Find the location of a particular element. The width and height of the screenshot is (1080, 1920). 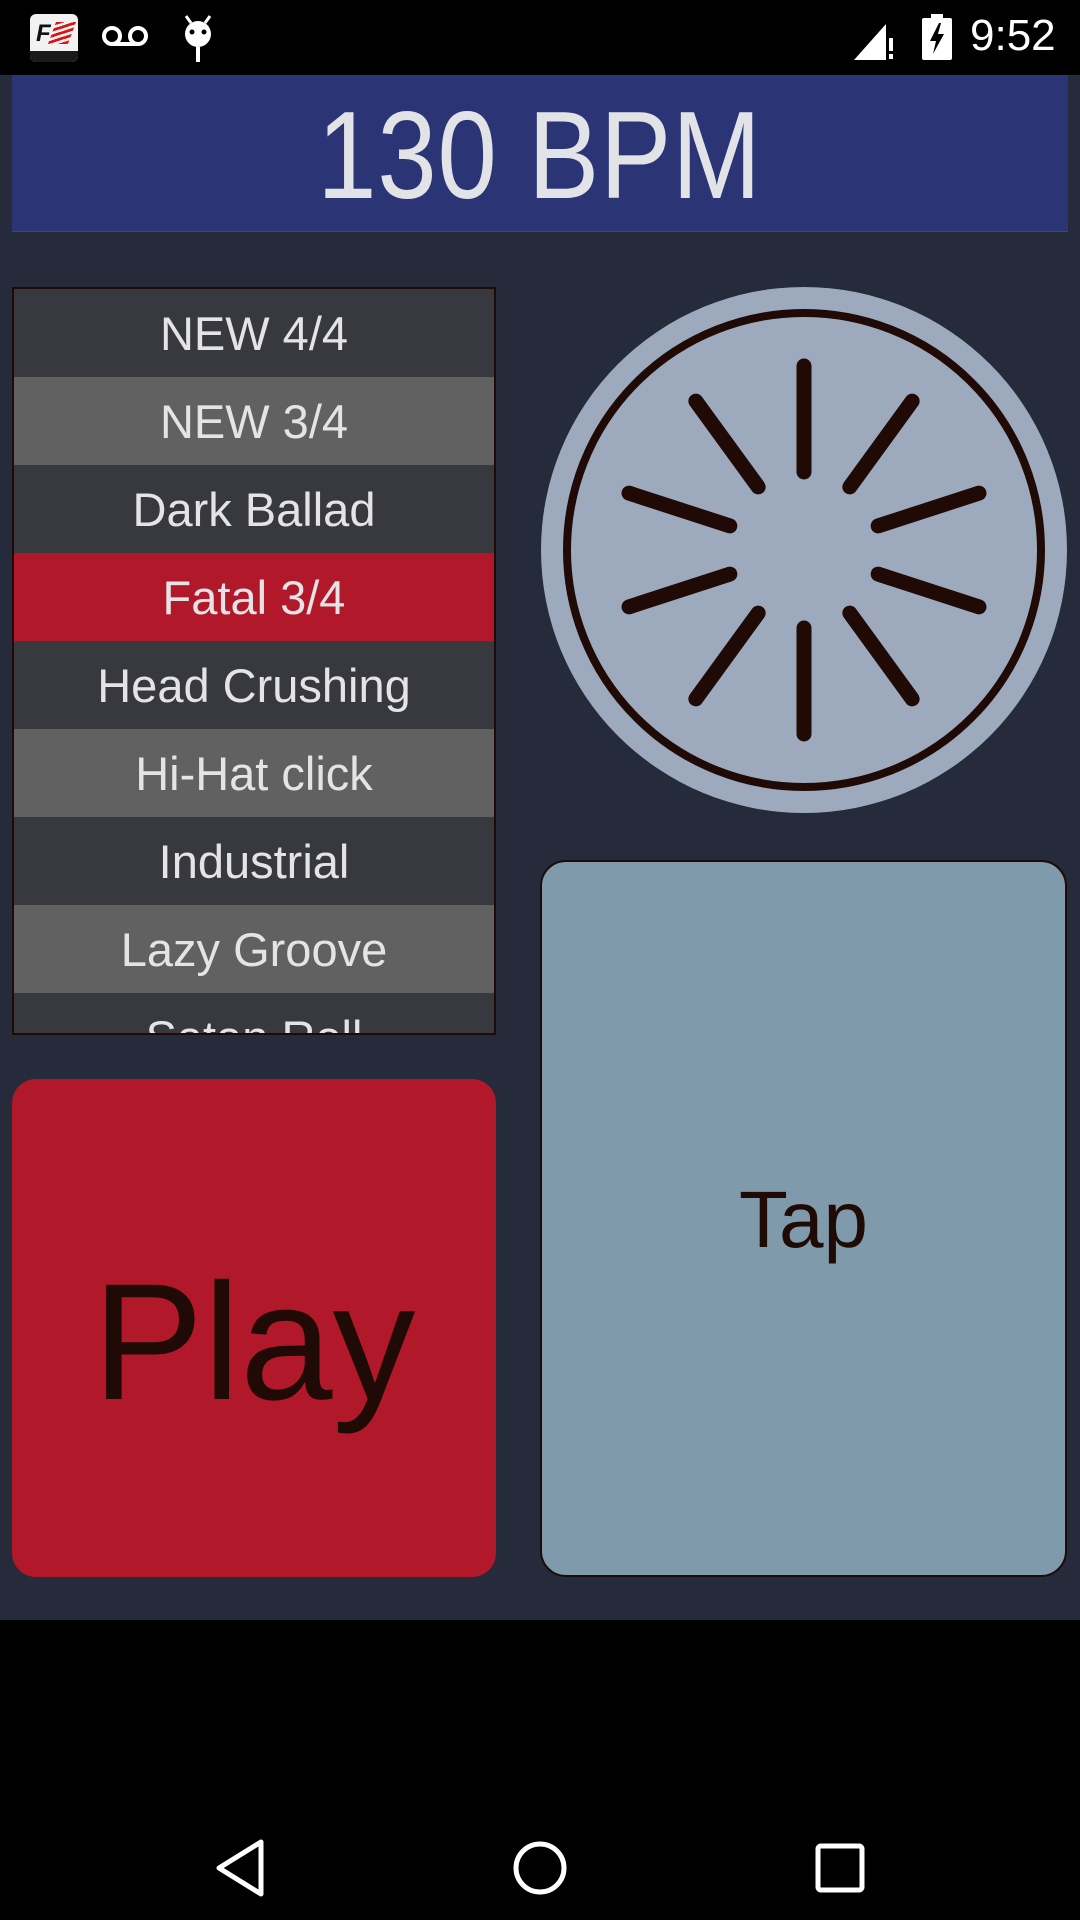

tap-label: Tap is located at coordinates (803, 1219).